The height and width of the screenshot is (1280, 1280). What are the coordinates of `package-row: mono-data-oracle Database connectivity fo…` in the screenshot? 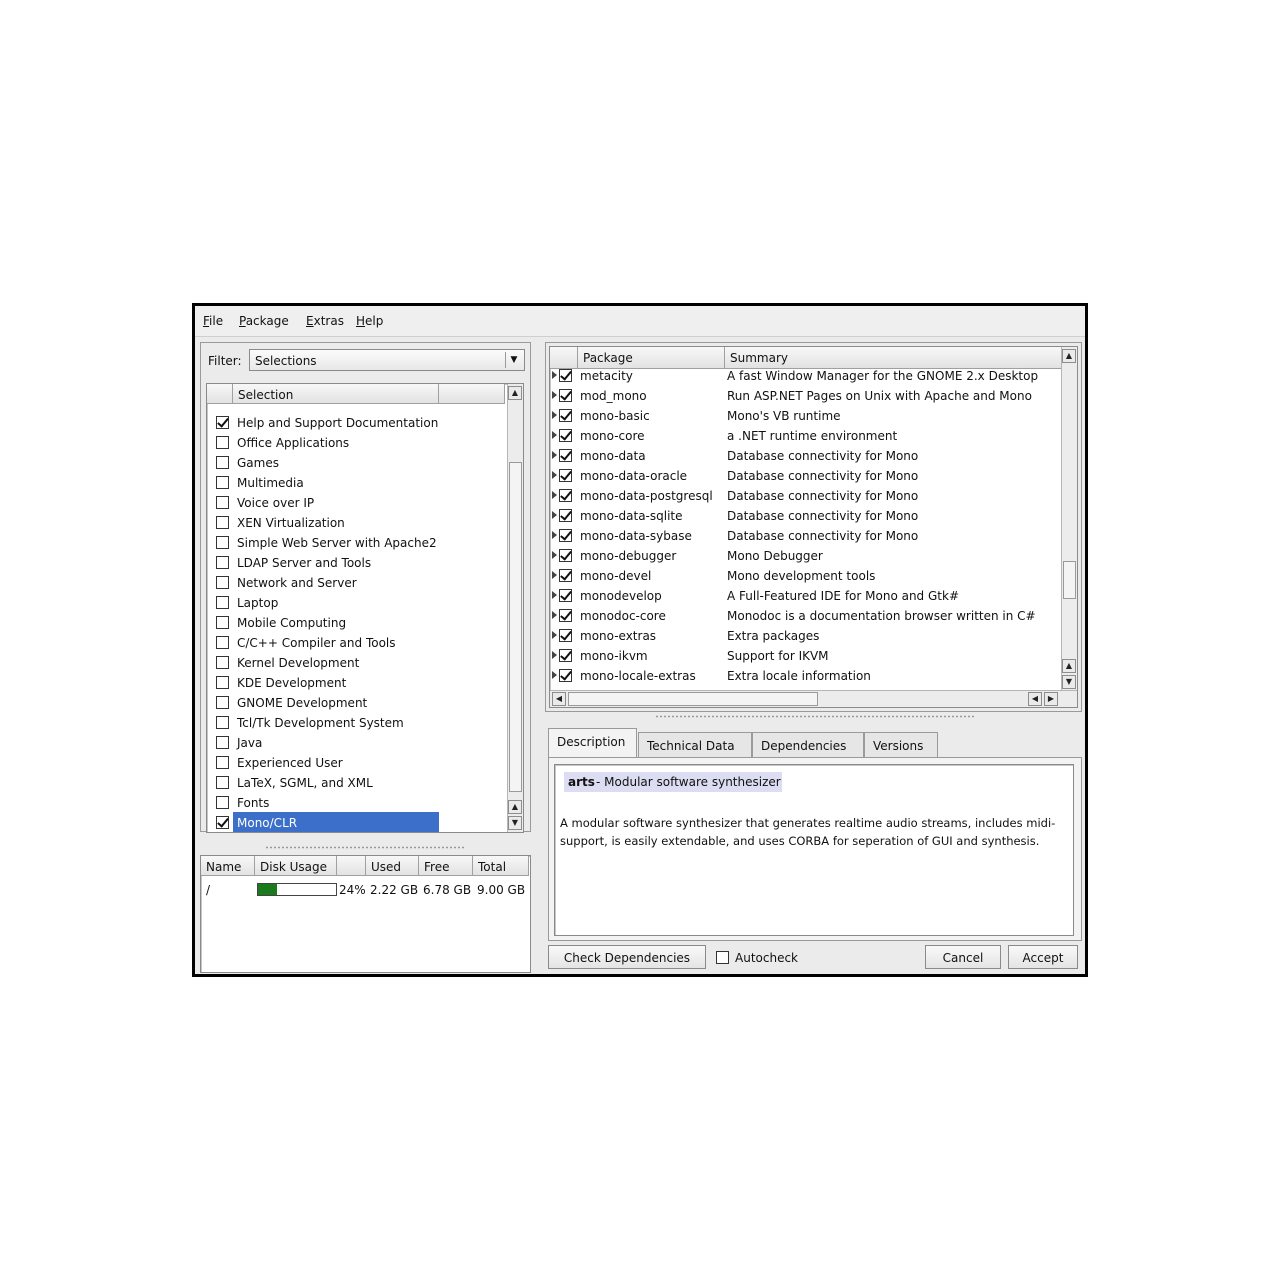 It's located at (805, 475).